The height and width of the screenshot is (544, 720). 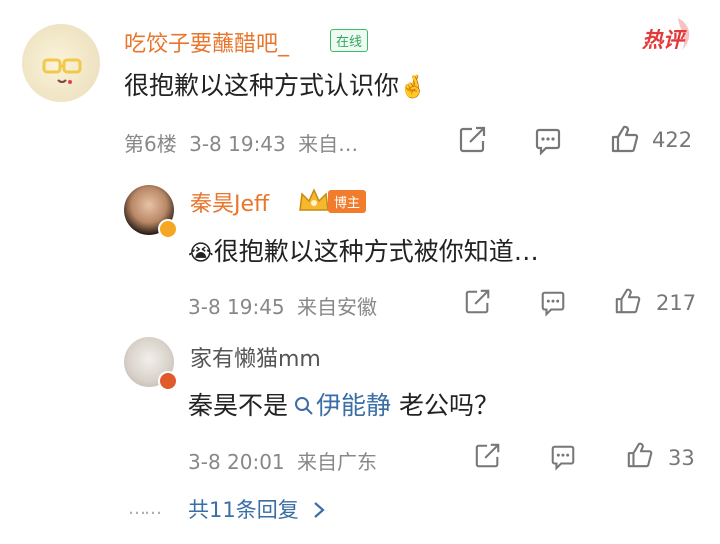 What do you see at coordinates (237, 144) in the screenshot?
I see `comment-time: 3-8 19:43` at bounding box center [237, 144].